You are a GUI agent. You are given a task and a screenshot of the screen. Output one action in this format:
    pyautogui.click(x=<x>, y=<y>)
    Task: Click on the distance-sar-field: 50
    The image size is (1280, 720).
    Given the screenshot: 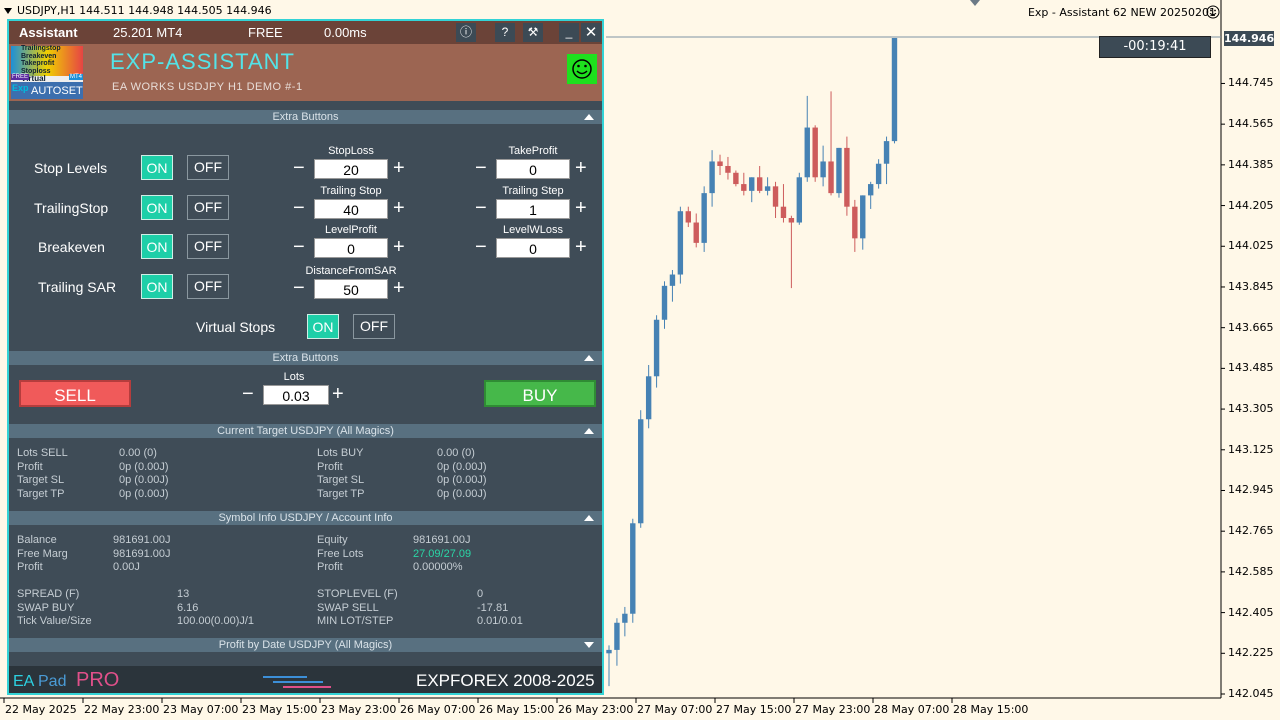 What is the action you would take?
    pyautogui.click(x=351, y=289)
    